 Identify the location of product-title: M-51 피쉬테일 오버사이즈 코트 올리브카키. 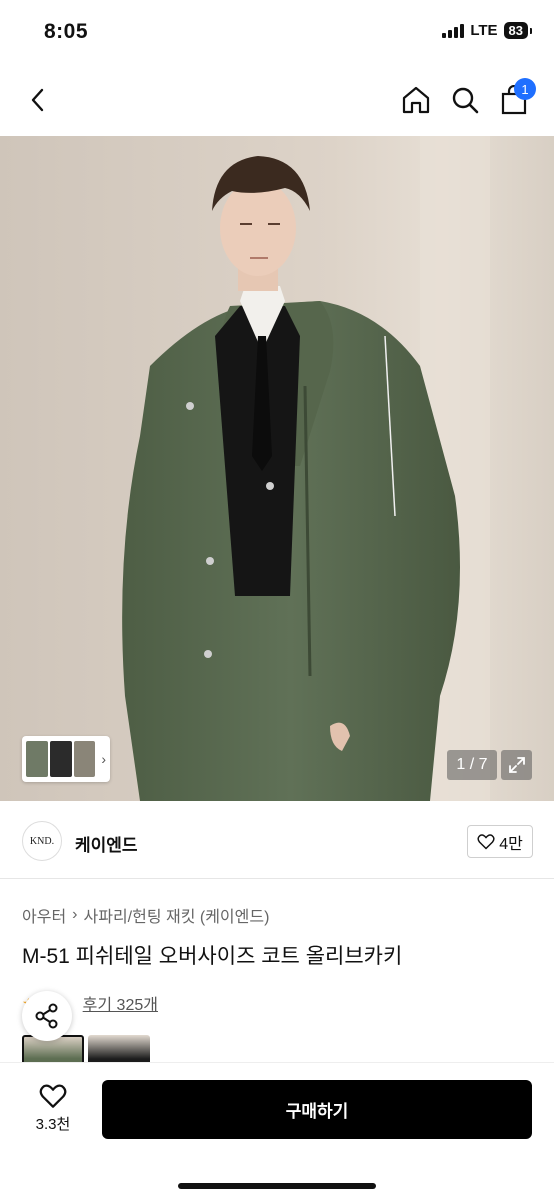
(212, 956).